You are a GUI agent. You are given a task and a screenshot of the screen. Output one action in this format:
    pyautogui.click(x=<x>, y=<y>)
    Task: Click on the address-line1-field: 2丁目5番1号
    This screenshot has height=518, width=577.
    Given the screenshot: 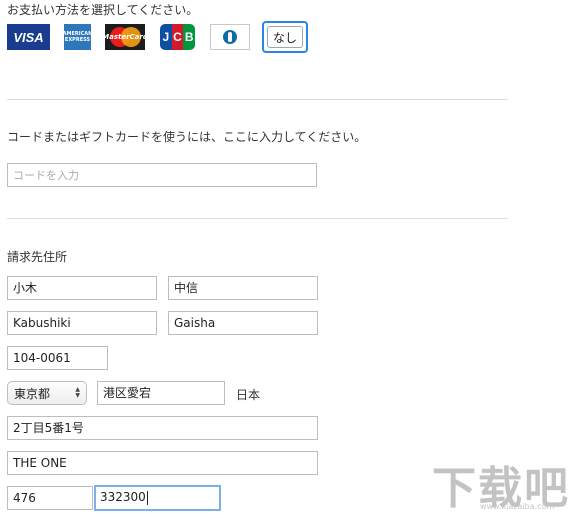 What is the action you would take?
    pyautogui.click(x=162, y=428)
    